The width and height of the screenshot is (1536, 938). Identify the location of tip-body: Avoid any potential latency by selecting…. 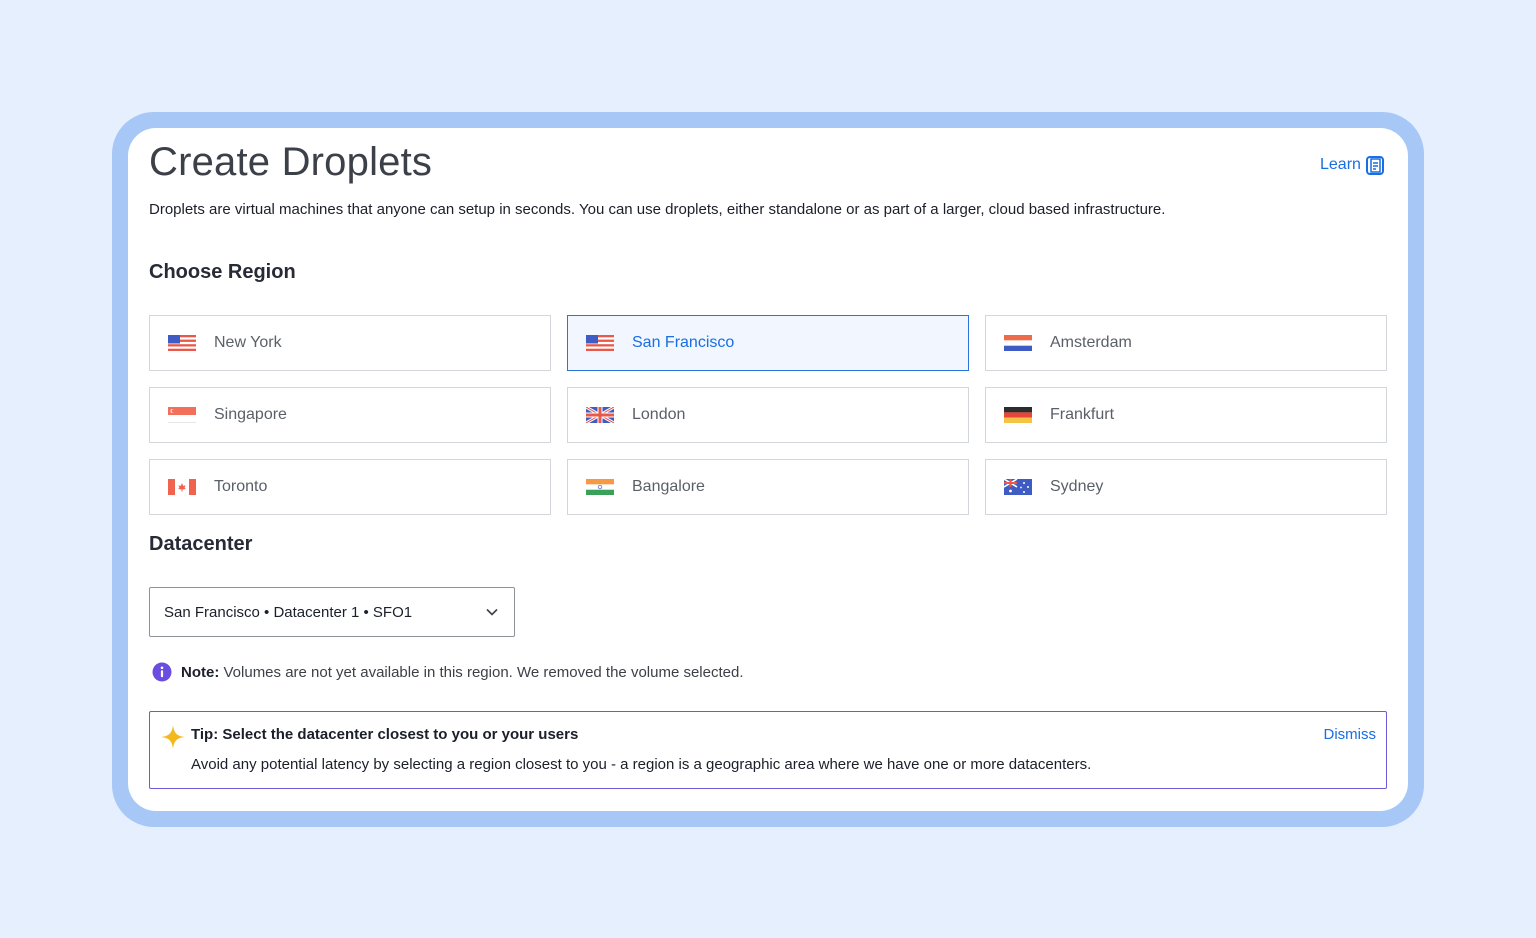
(641, 764).